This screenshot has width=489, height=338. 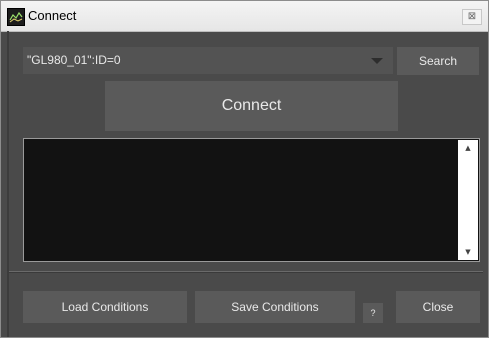 I want to click on device-select: "GL980_01":ID=0, so click(x=208, y=60).